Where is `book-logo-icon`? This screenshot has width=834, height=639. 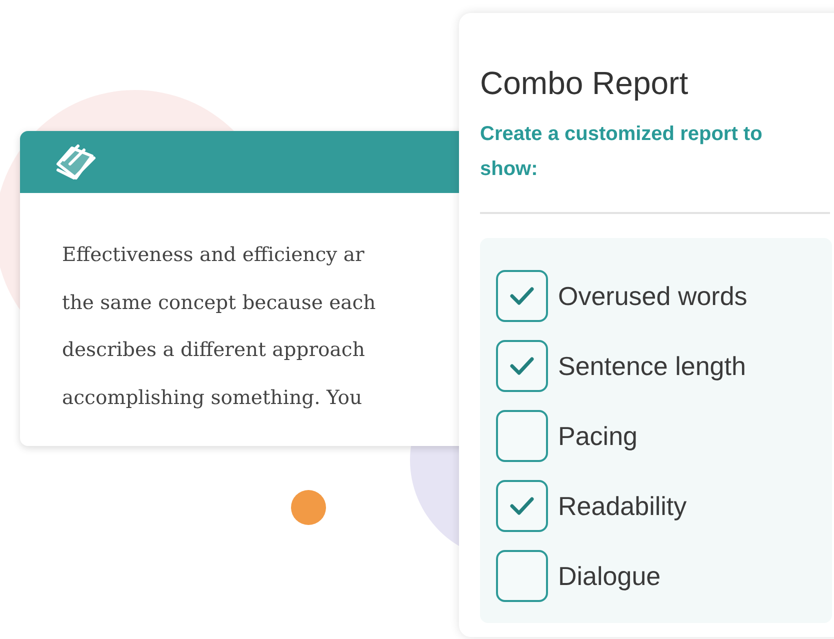
book-logo-icon is located at coordinates (76, 162).